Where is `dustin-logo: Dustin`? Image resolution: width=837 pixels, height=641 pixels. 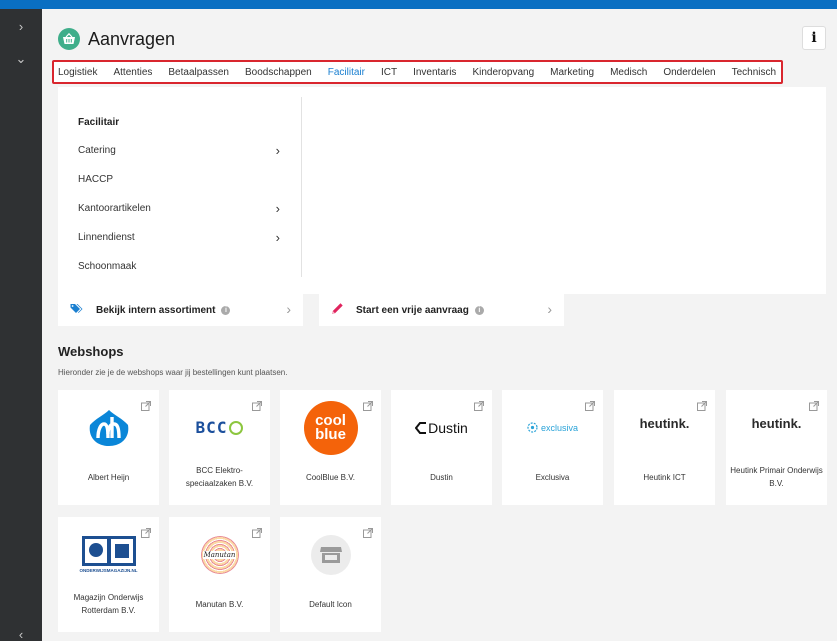
dustin-logo: Dustin is located at coordinates (441, 427).